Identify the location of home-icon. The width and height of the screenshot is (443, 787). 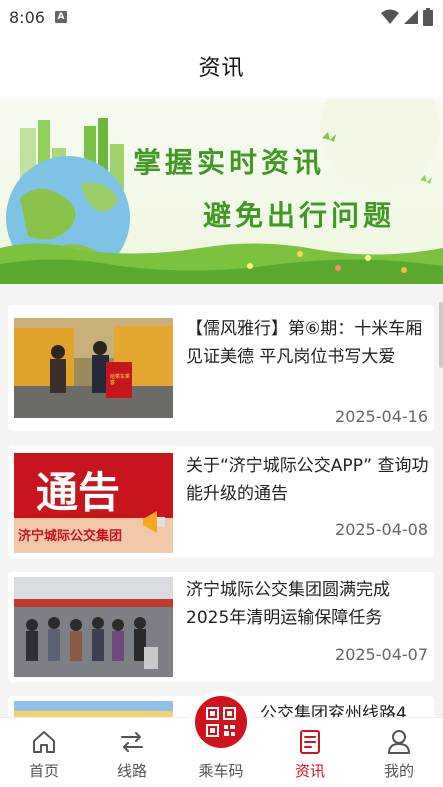
(44, 742).